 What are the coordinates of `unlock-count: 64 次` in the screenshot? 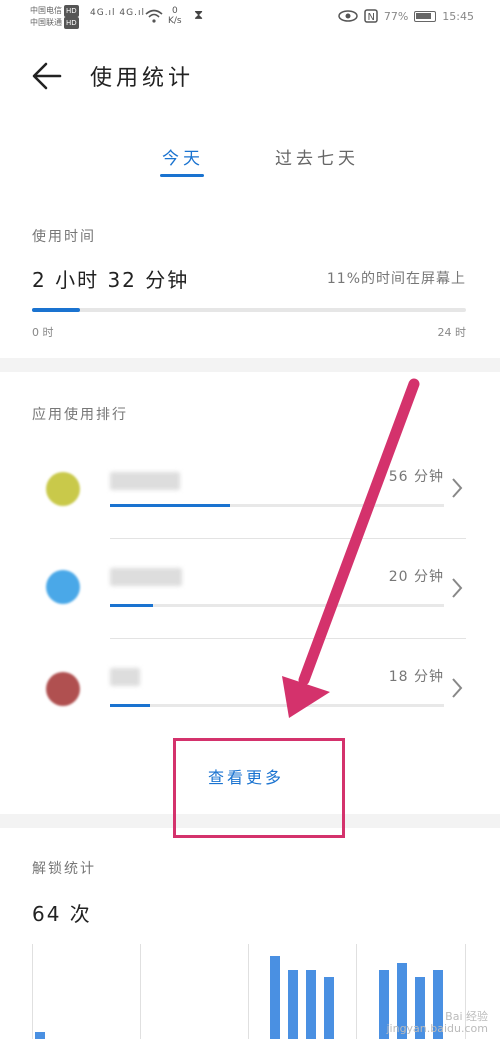 It's located at (62, 914).